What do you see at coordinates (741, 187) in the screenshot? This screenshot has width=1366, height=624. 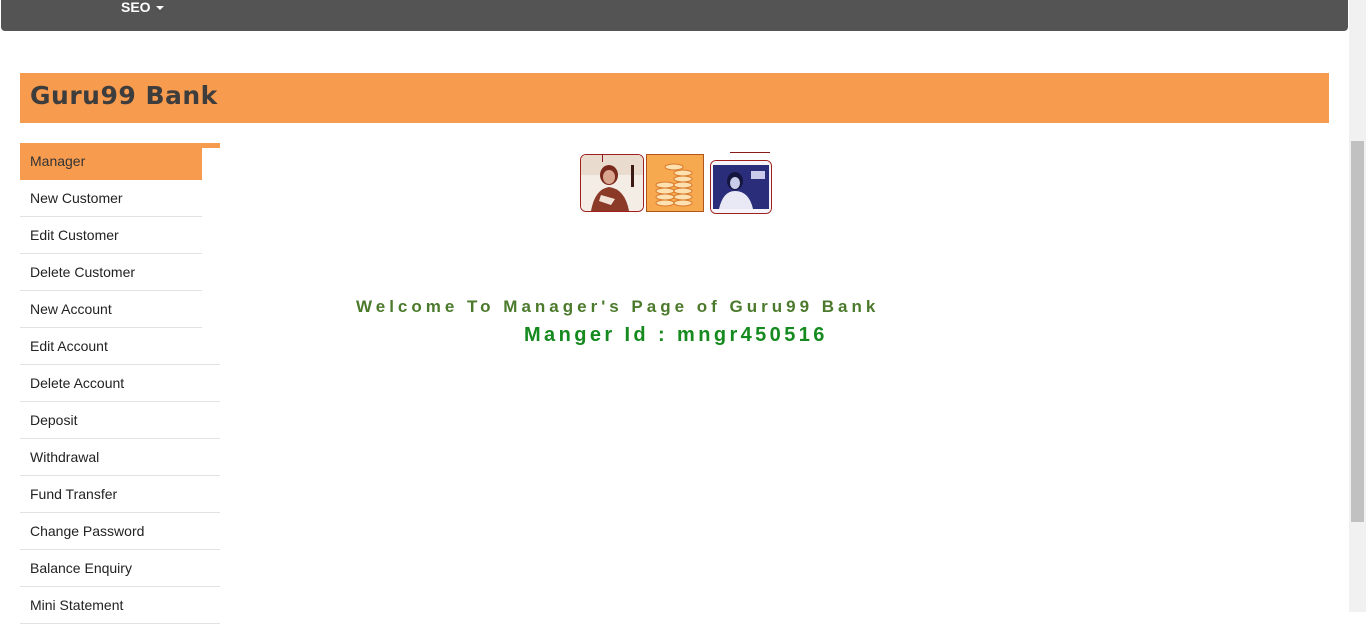 I see `customer-image` at bounding box center [741, 187].